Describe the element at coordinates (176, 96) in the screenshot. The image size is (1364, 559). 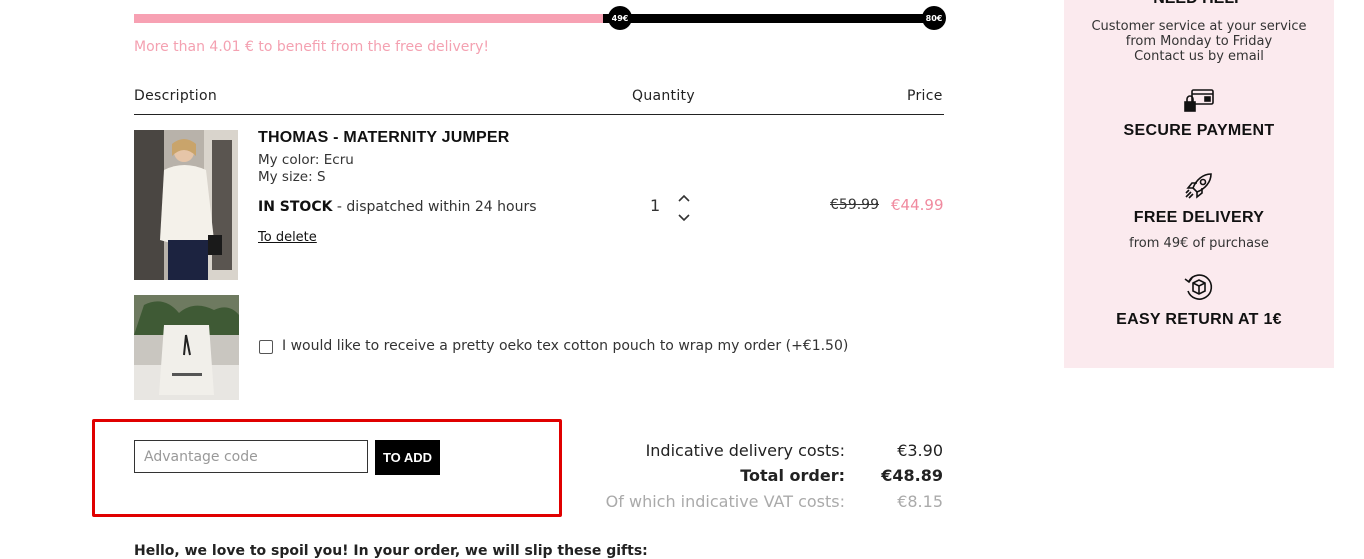
I see `header-description: Description` at that location.